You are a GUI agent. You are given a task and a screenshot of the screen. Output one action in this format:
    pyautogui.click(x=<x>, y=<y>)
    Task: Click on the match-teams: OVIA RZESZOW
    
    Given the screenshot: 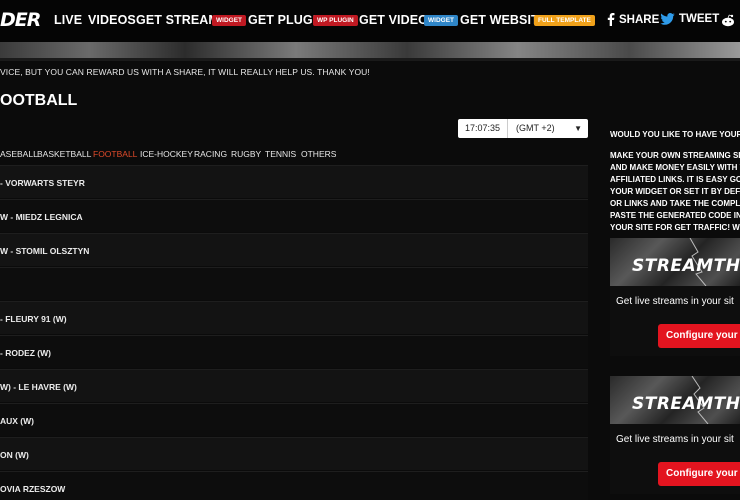 What is the action you would take?
    pyautogui.click(x=33, y=489)
    